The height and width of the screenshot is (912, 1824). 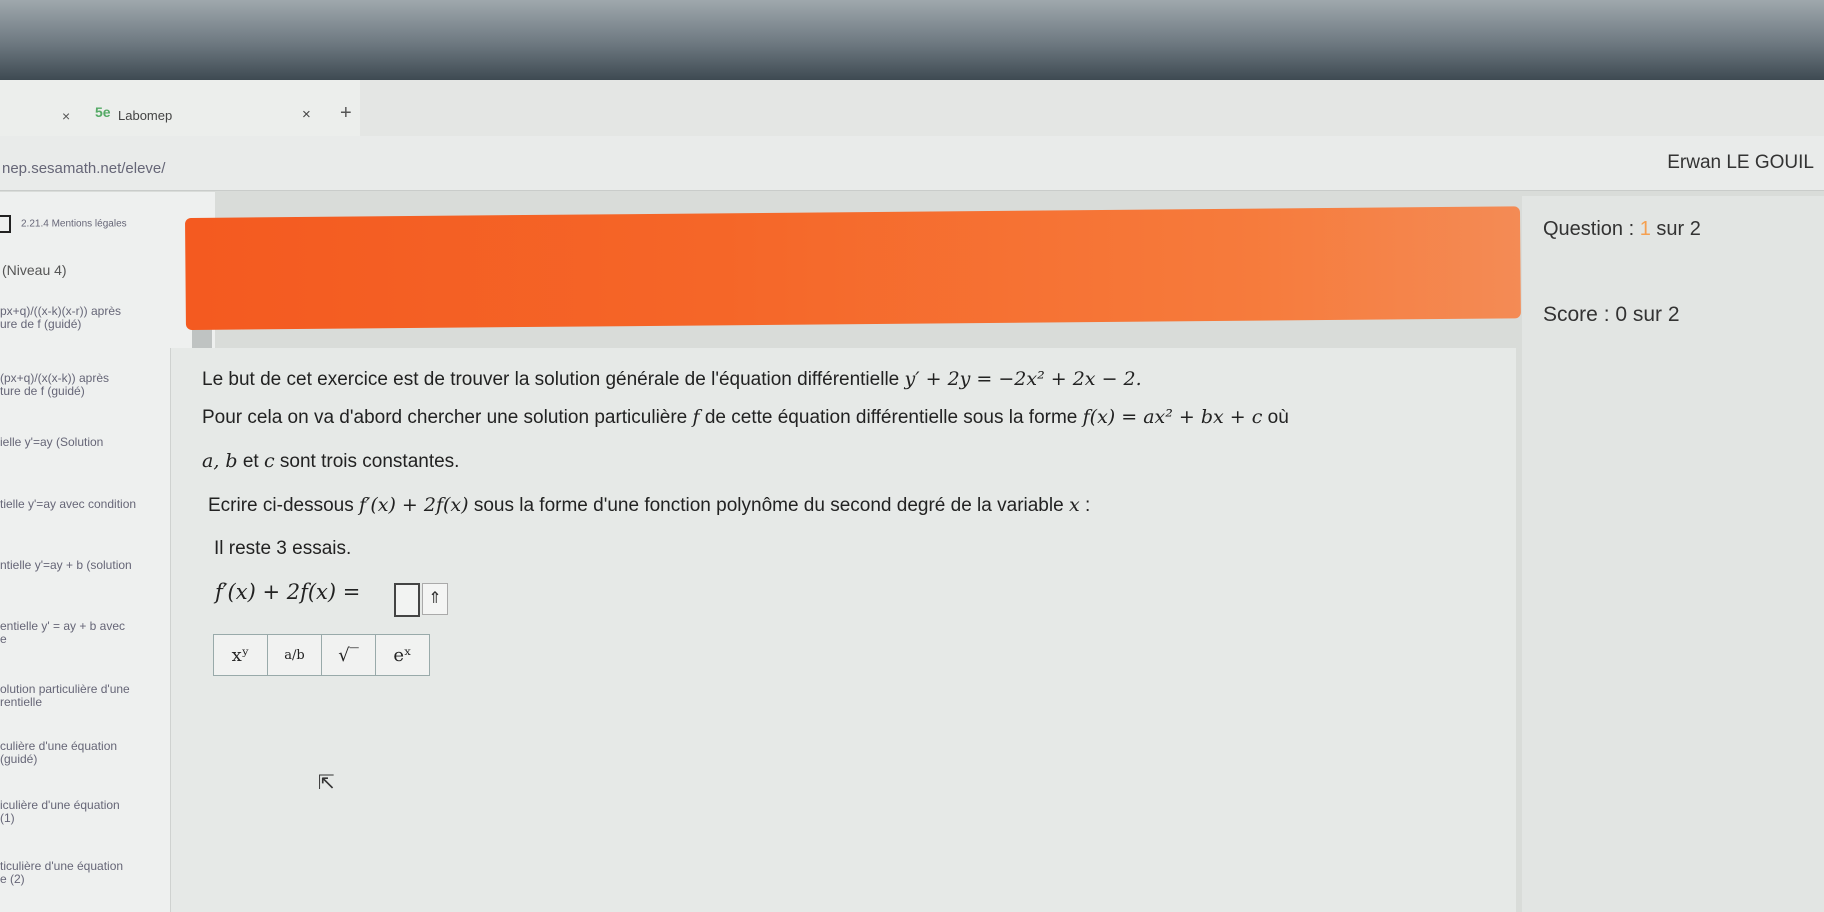 What do you see at coordinates (1074, 505) in the screenshot?
I see `math-x: x` at bounding box center [1074, 505].